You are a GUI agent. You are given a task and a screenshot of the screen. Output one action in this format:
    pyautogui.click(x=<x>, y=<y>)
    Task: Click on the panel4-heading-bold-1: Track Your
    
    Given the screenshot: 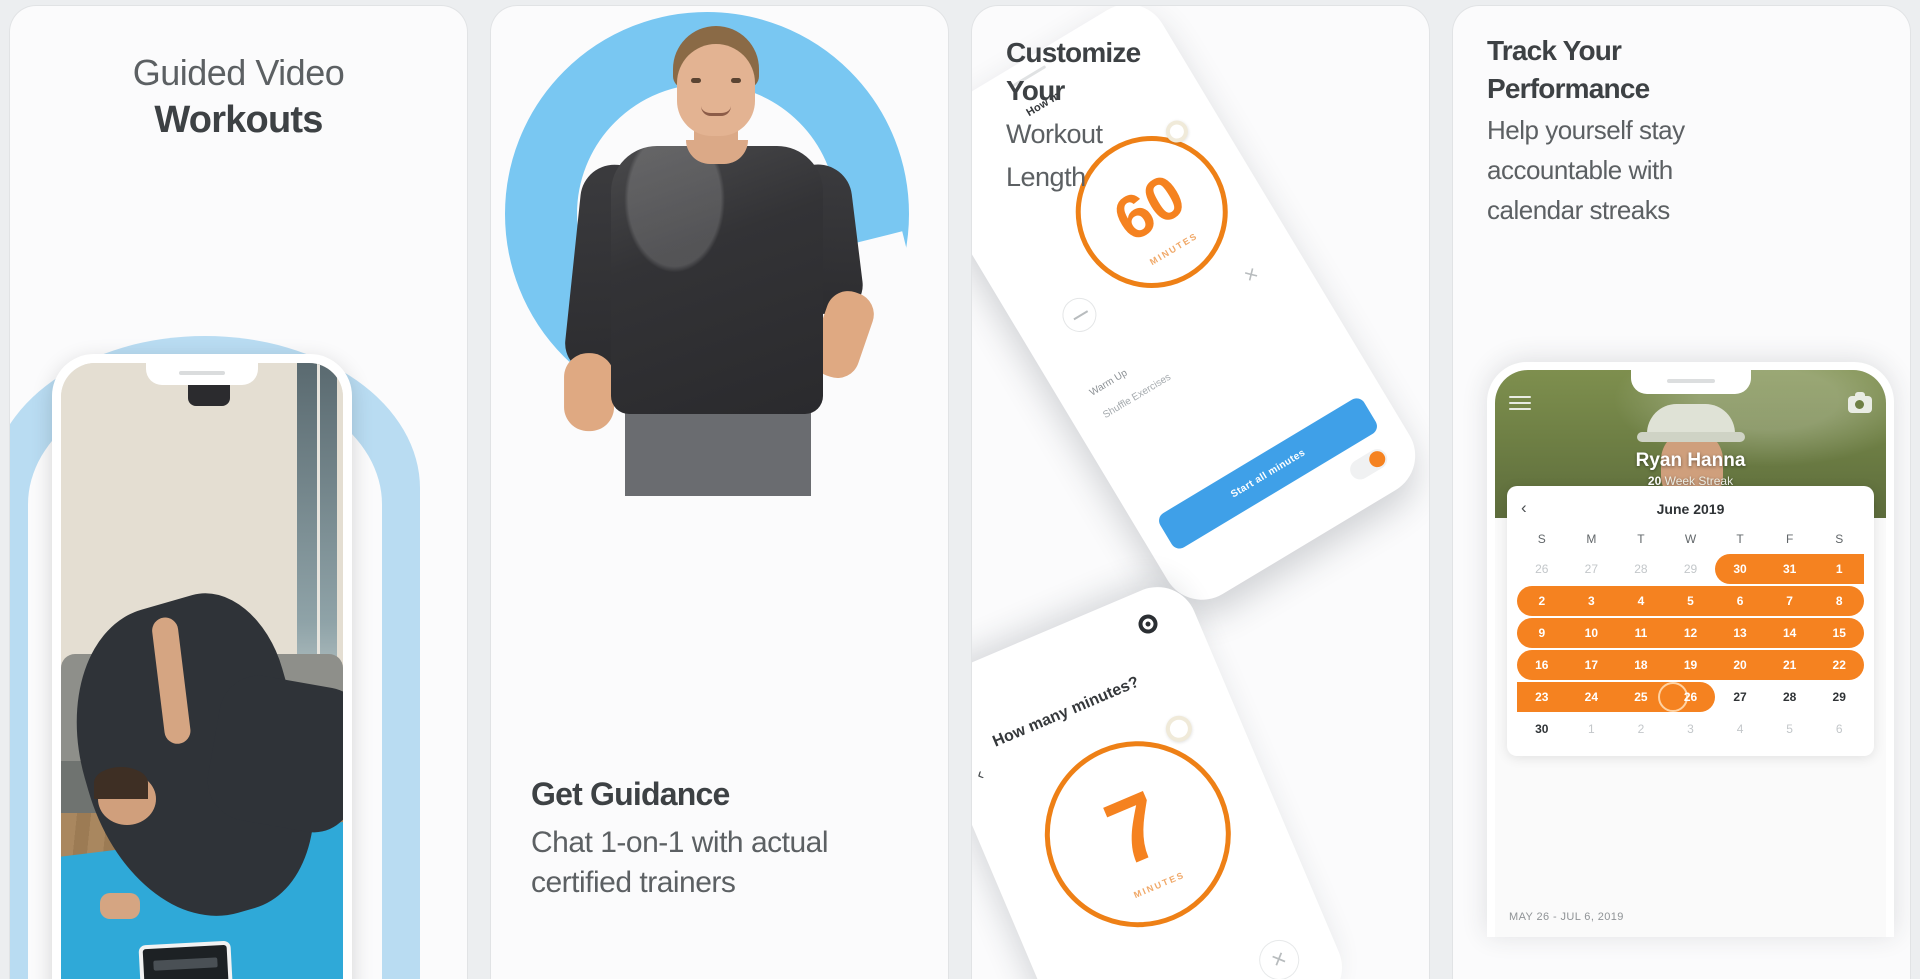 What is the action you would take?
    pyautogui.click(x=1554, y=50)
    